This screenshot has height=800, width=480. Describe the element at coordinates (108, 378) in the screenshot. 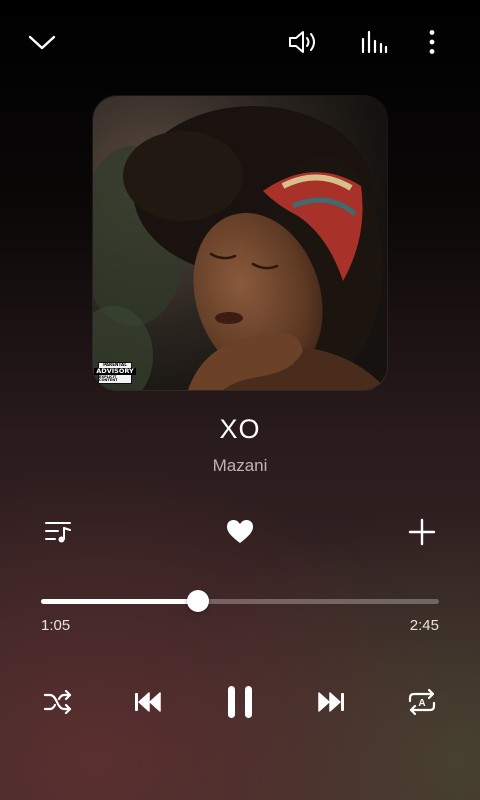

I see `advisory-line-3: EXPLICIT CONTENT` at that location.